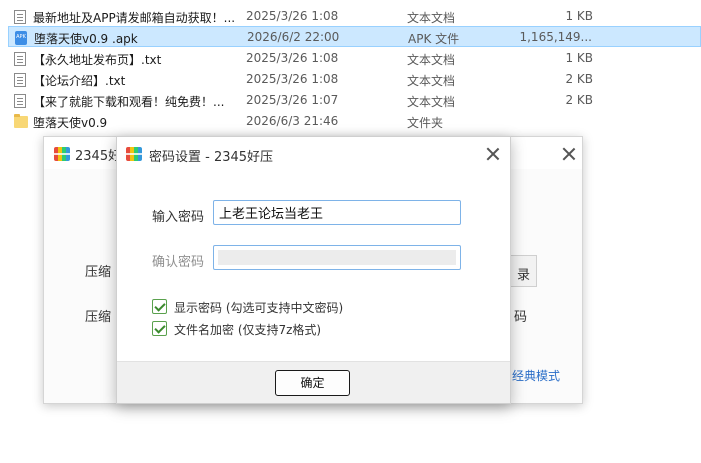 The image size is (701, 463). Describe the element at coordinates (97, 60) in the screenshot. I see `file-name: 【永久地址发布页】.txt` at that location.